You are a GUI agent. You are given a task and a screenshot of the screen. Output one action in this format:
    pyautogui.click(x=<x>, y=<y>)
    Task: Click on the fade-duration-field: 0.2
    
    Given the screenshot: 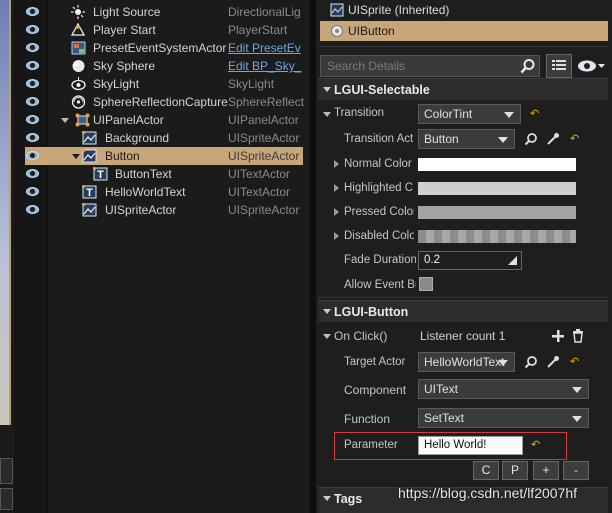 What is the action you would take?
    pyautogui.click(x=470, y=260)
    